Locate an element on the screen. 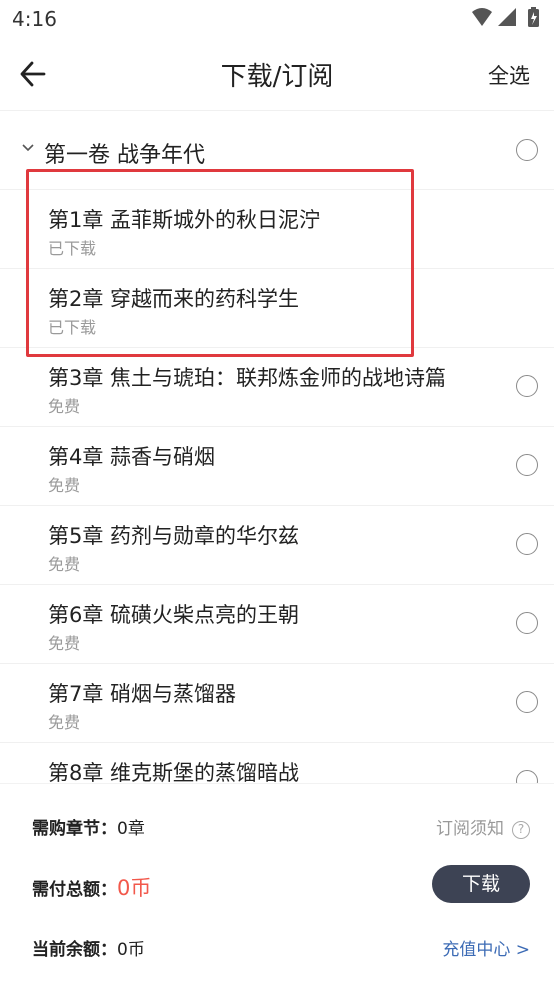  status-bar: 4:16 is located at coordinates (277, 19).